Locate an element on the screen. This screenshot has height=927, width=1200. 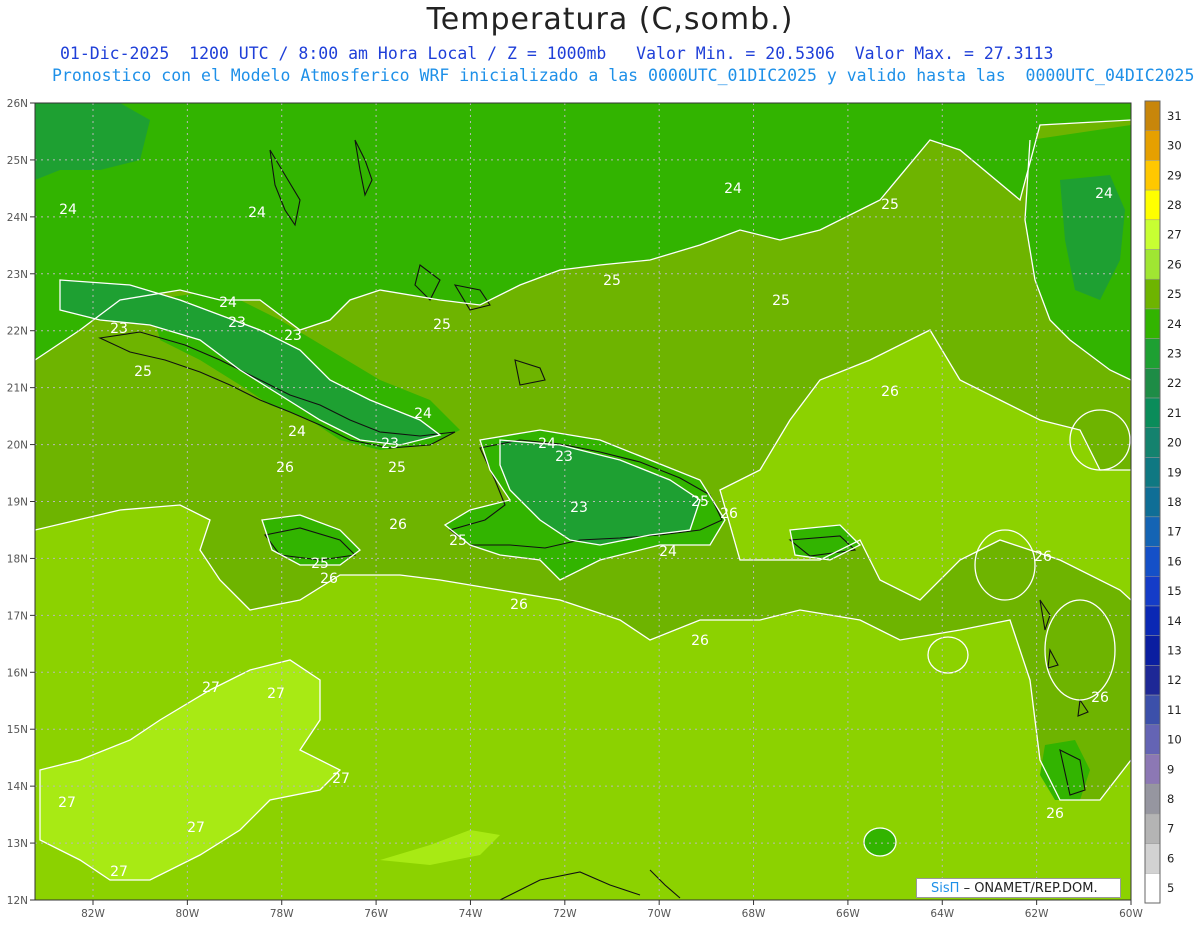
colorbar-label: 13 is located at coordinates (1174, 651).